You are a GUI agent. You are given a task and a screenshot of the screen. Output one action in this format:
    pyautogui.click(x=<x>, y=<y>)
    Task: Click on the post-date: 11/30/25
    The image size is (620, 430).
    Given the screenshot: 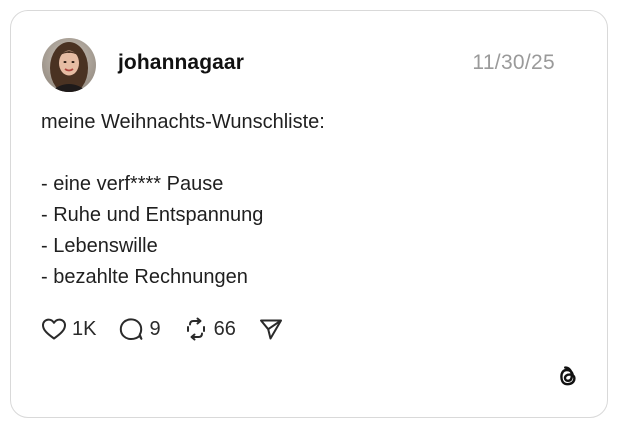 What is the action you would take?
    pyautogui.click(x=513, y=62)
    